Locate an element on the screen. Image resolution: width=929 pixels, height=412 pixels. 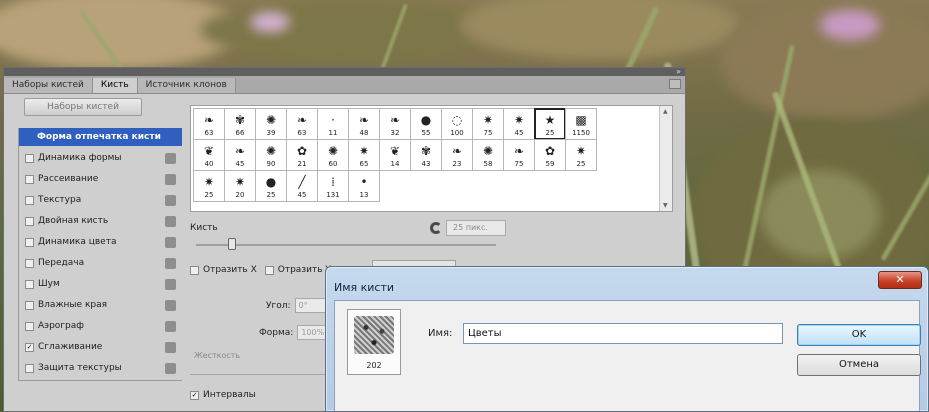
panel-menu-icon is located at coordinates (675, 84).